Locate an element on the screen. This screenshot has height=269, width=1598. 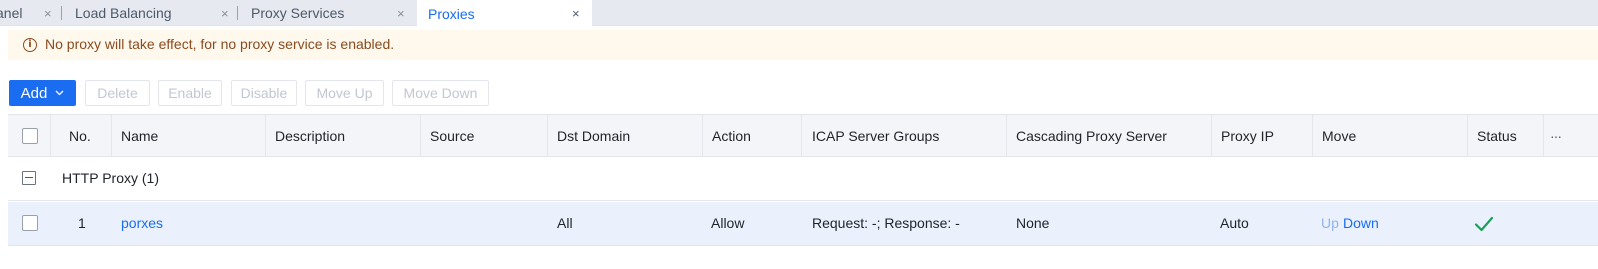
column-header-dst-domain: Dst Domain is located at coordinates (593, 135).